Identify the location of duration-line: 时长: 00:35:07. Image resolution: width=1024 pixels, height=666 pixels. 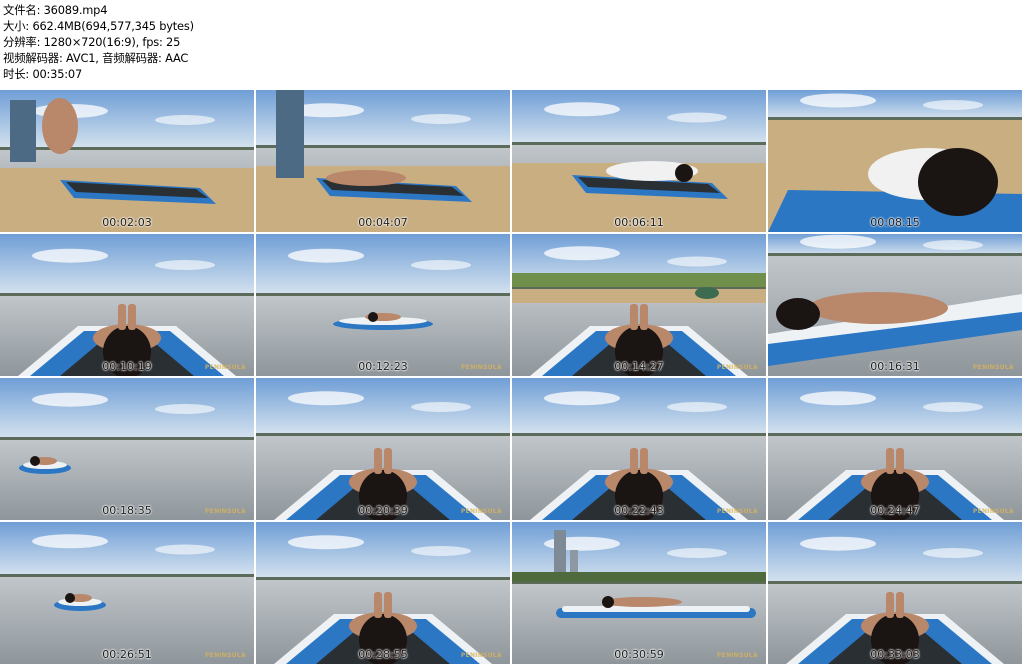
(42, 74).